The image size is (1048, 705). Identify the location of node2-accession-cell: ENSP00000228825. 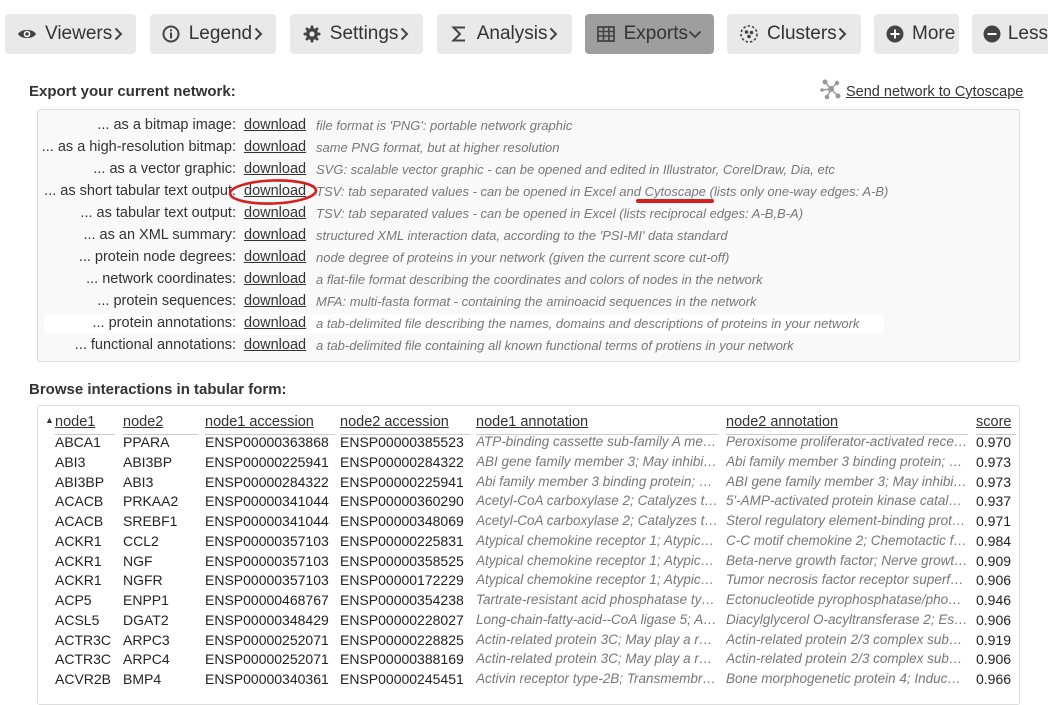
(402, 639).